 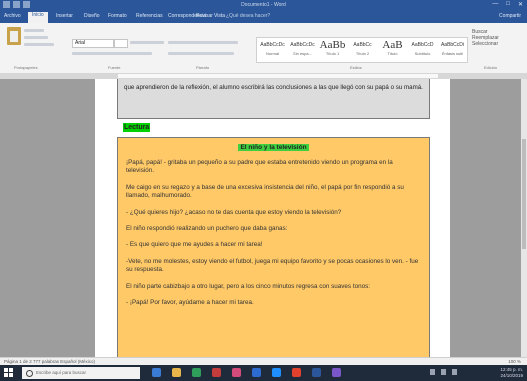 What do you see at coordinates (201, 53) in the screenshot?
I see `paragraph-align-buttons` at bounding box center [201, 53].